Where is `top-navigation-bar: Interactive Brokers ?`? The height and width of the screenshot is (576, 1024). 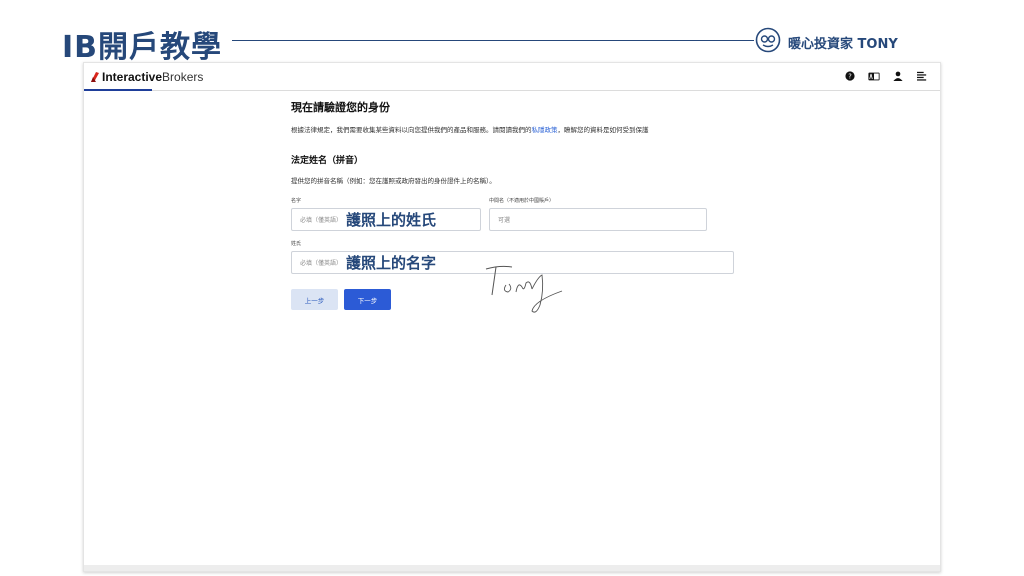
top-navigation-bar: Interactive Brokers ? is located at coordinates (512, 77).